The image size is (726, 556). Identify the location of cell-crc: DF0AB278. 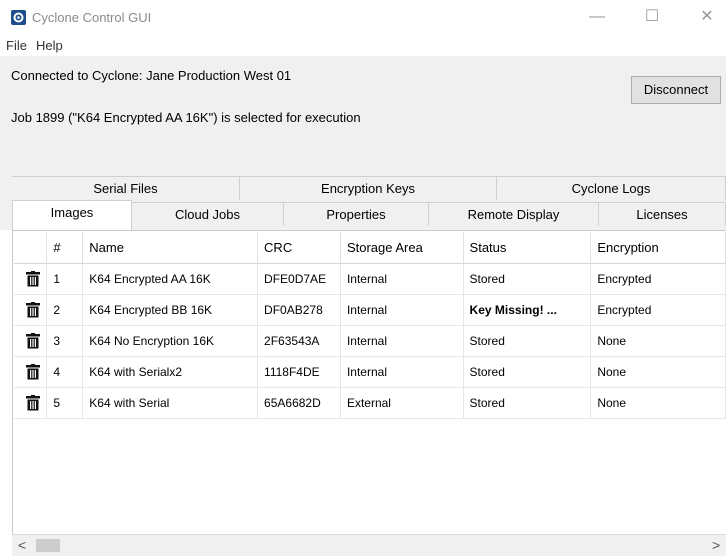
(299, 310).